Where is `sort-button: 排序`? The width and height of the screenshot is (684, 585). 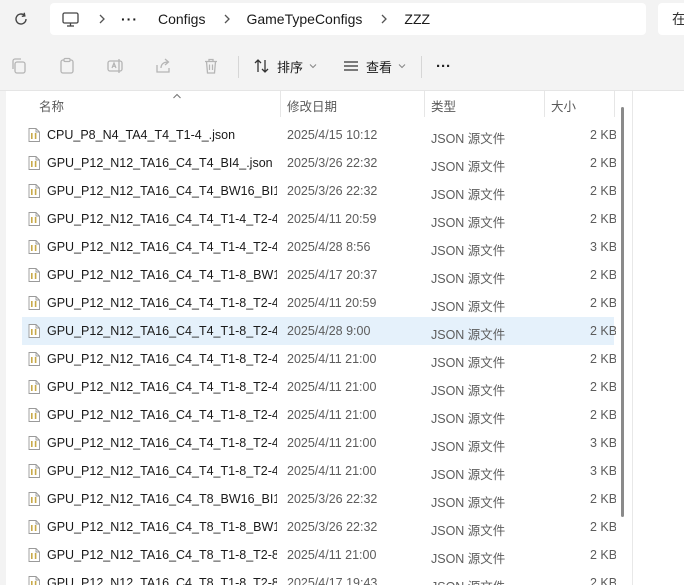
sort-button: 排序 is located at coordinates (285, 66).